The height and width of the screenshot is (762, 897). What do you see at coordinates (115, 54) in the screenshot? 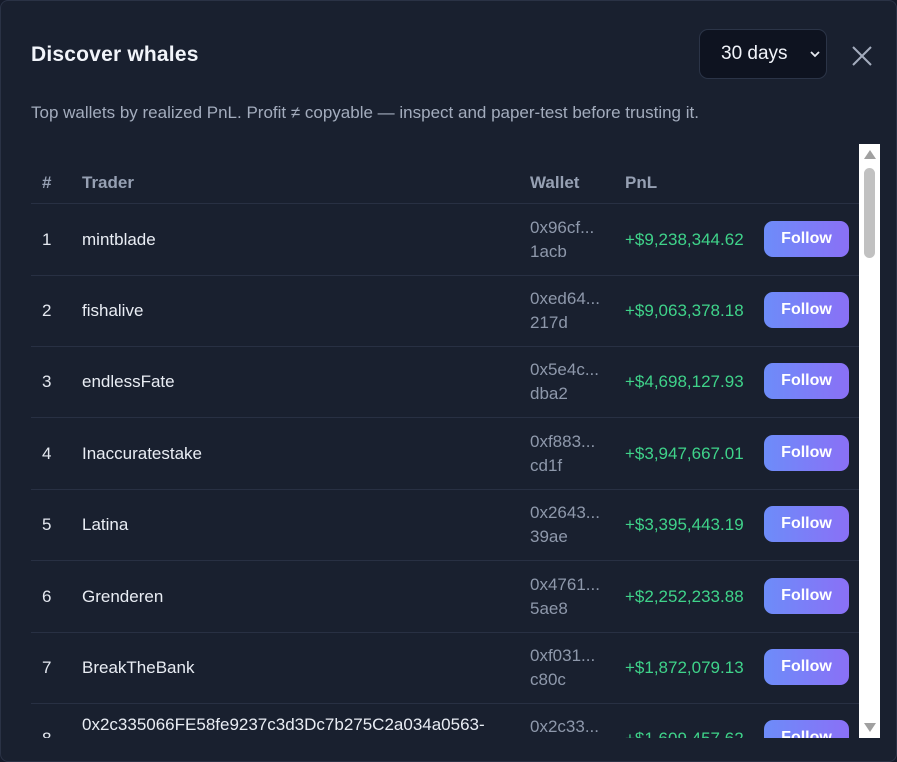
I see `dialog-title: Discover whales` at bounding box center [115, 54].